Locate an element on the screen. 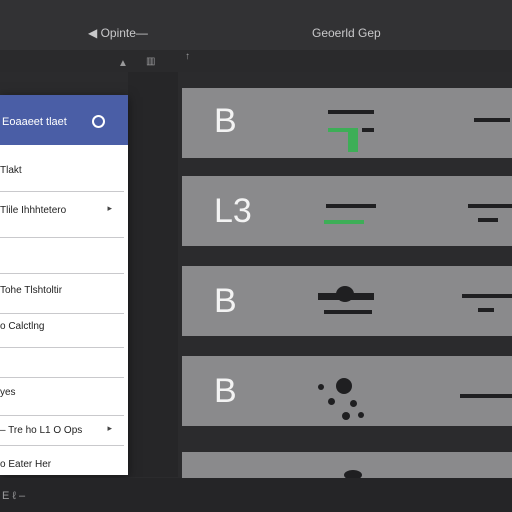 This screenshot has width=512, height=512. menu-header-label: Eoaaeet tlaet is located at coordinates (34, 122).